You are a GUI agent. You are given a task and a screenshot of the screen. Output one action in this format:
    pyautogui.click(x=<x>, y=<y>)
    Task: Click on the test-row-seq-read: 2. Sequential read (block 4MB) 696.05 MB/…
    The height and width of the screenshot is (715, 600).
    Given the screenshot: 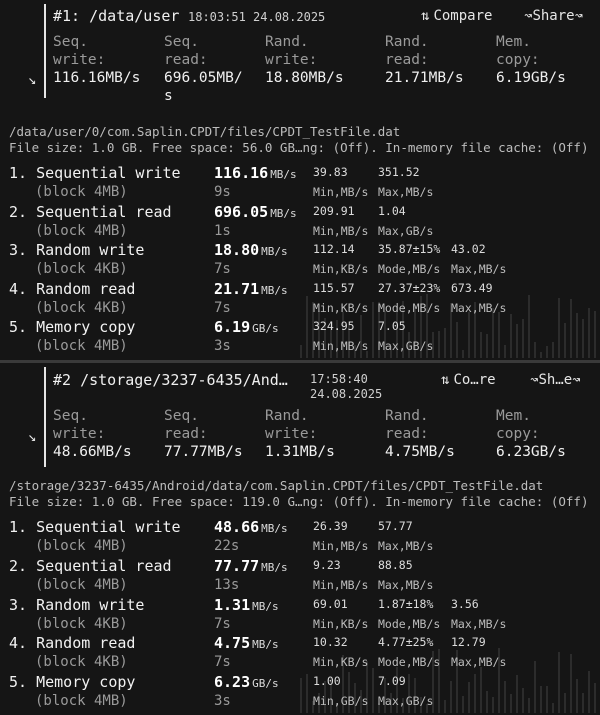 What is the action you would take?
    pyautogui.click(x=300, y=222)
    